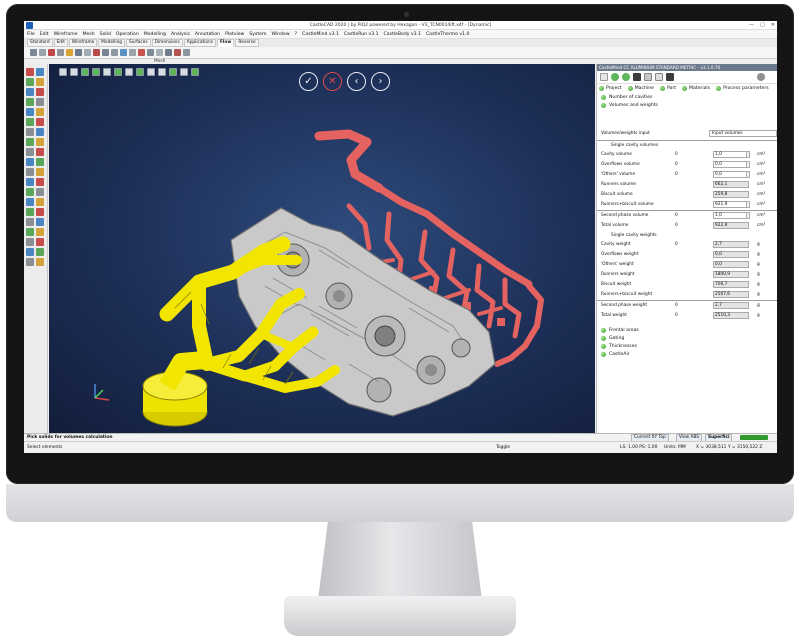 The height and width of the screenshot is (644, 800). I want to click on second-phase-volume-input: 1,0, so click(731, 215).